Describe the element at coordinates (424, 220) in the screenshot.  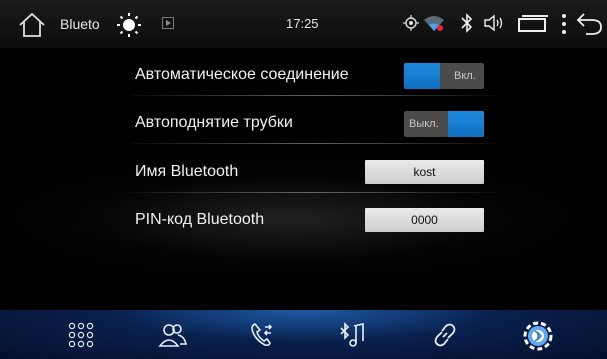
I see `bt-pin-field: 0000` at that location.